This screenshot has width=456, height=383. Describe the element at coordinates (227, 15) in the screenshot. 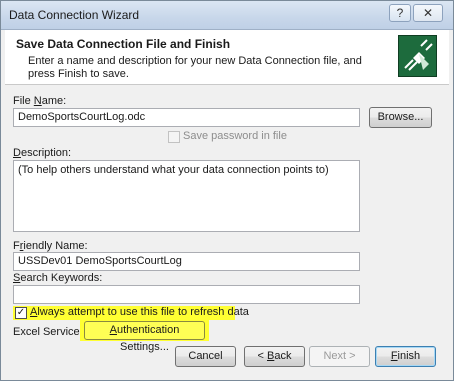

I see `title-bar: Data Connection Wizard ? ✕` at that location.